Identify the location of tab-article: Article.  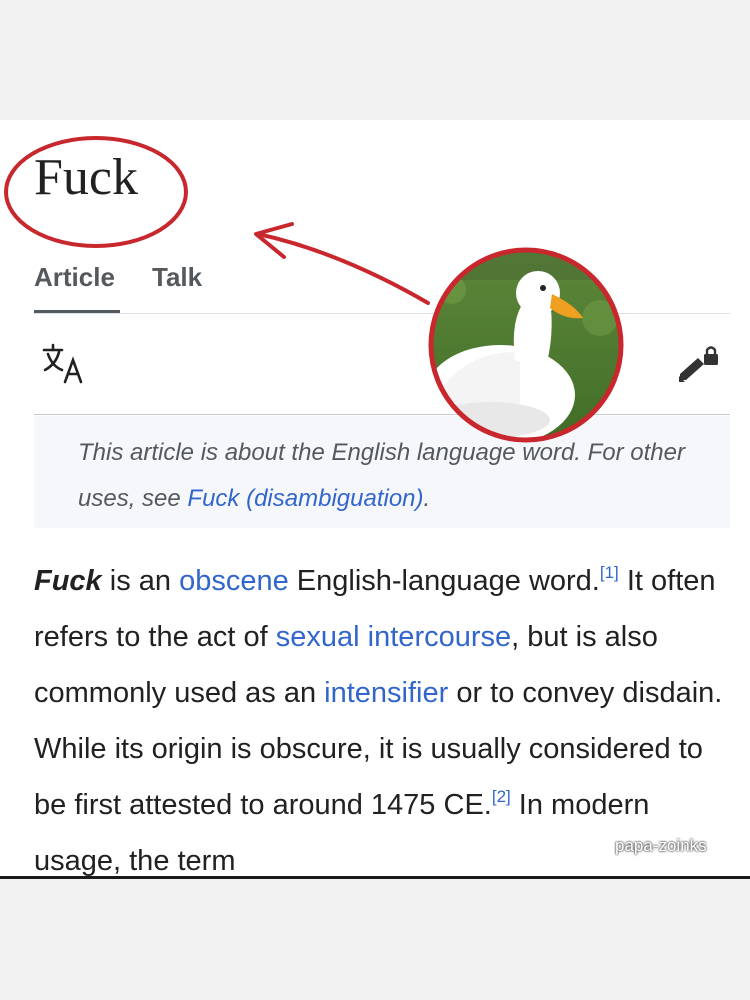
(74, 277).